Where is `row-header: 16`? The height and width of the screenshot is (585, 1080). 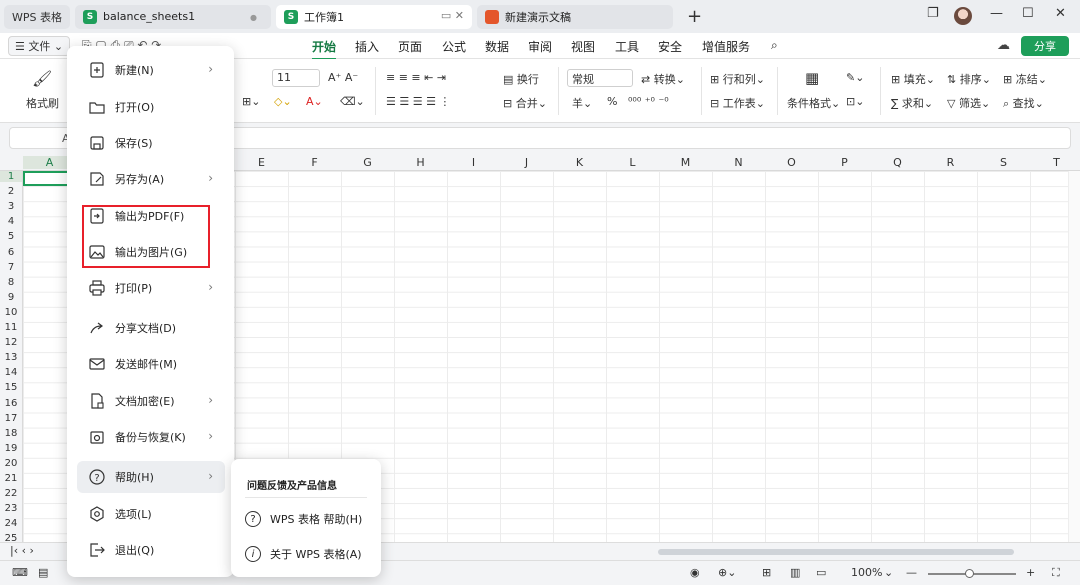 row-header: 16 is located at coordinates (11, 403).